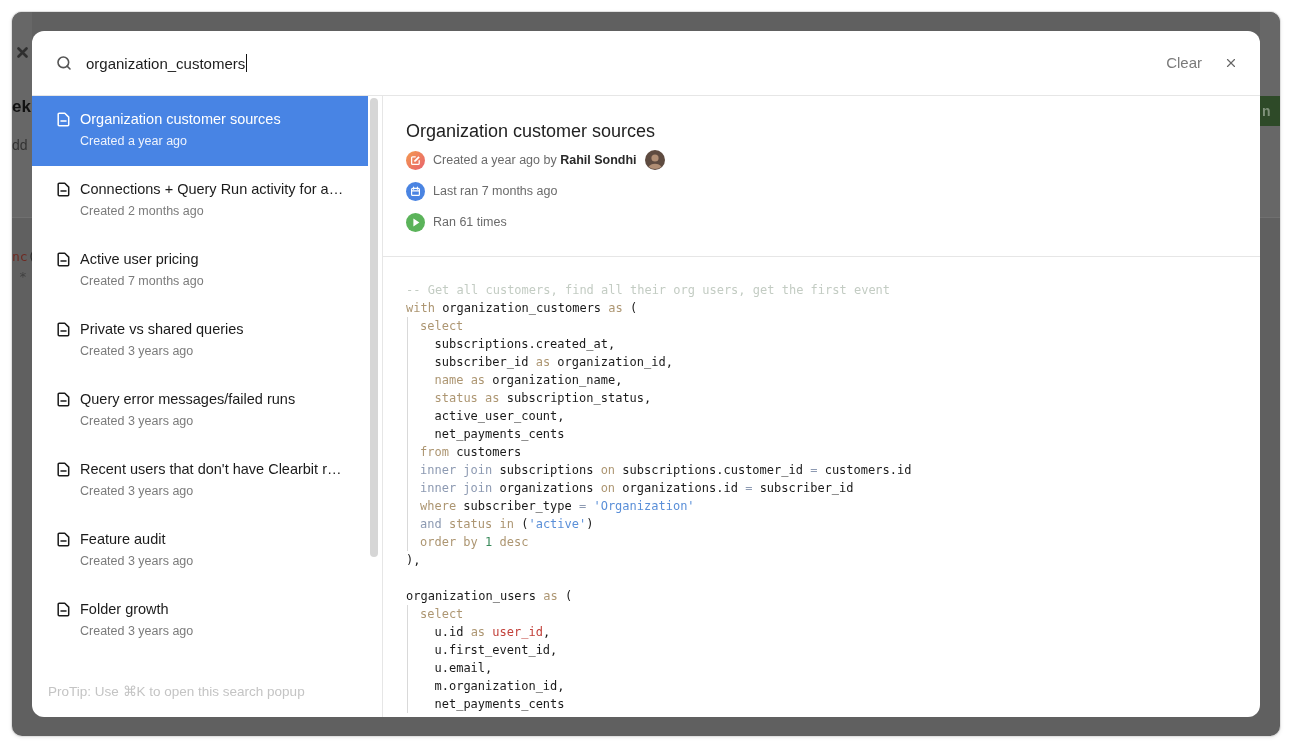 This screenshot has height=748, width=1292. Describe the element at coordinates (495, 191) in the screenshot. I see `meta-text: Last ran 7 months ago` at that location.